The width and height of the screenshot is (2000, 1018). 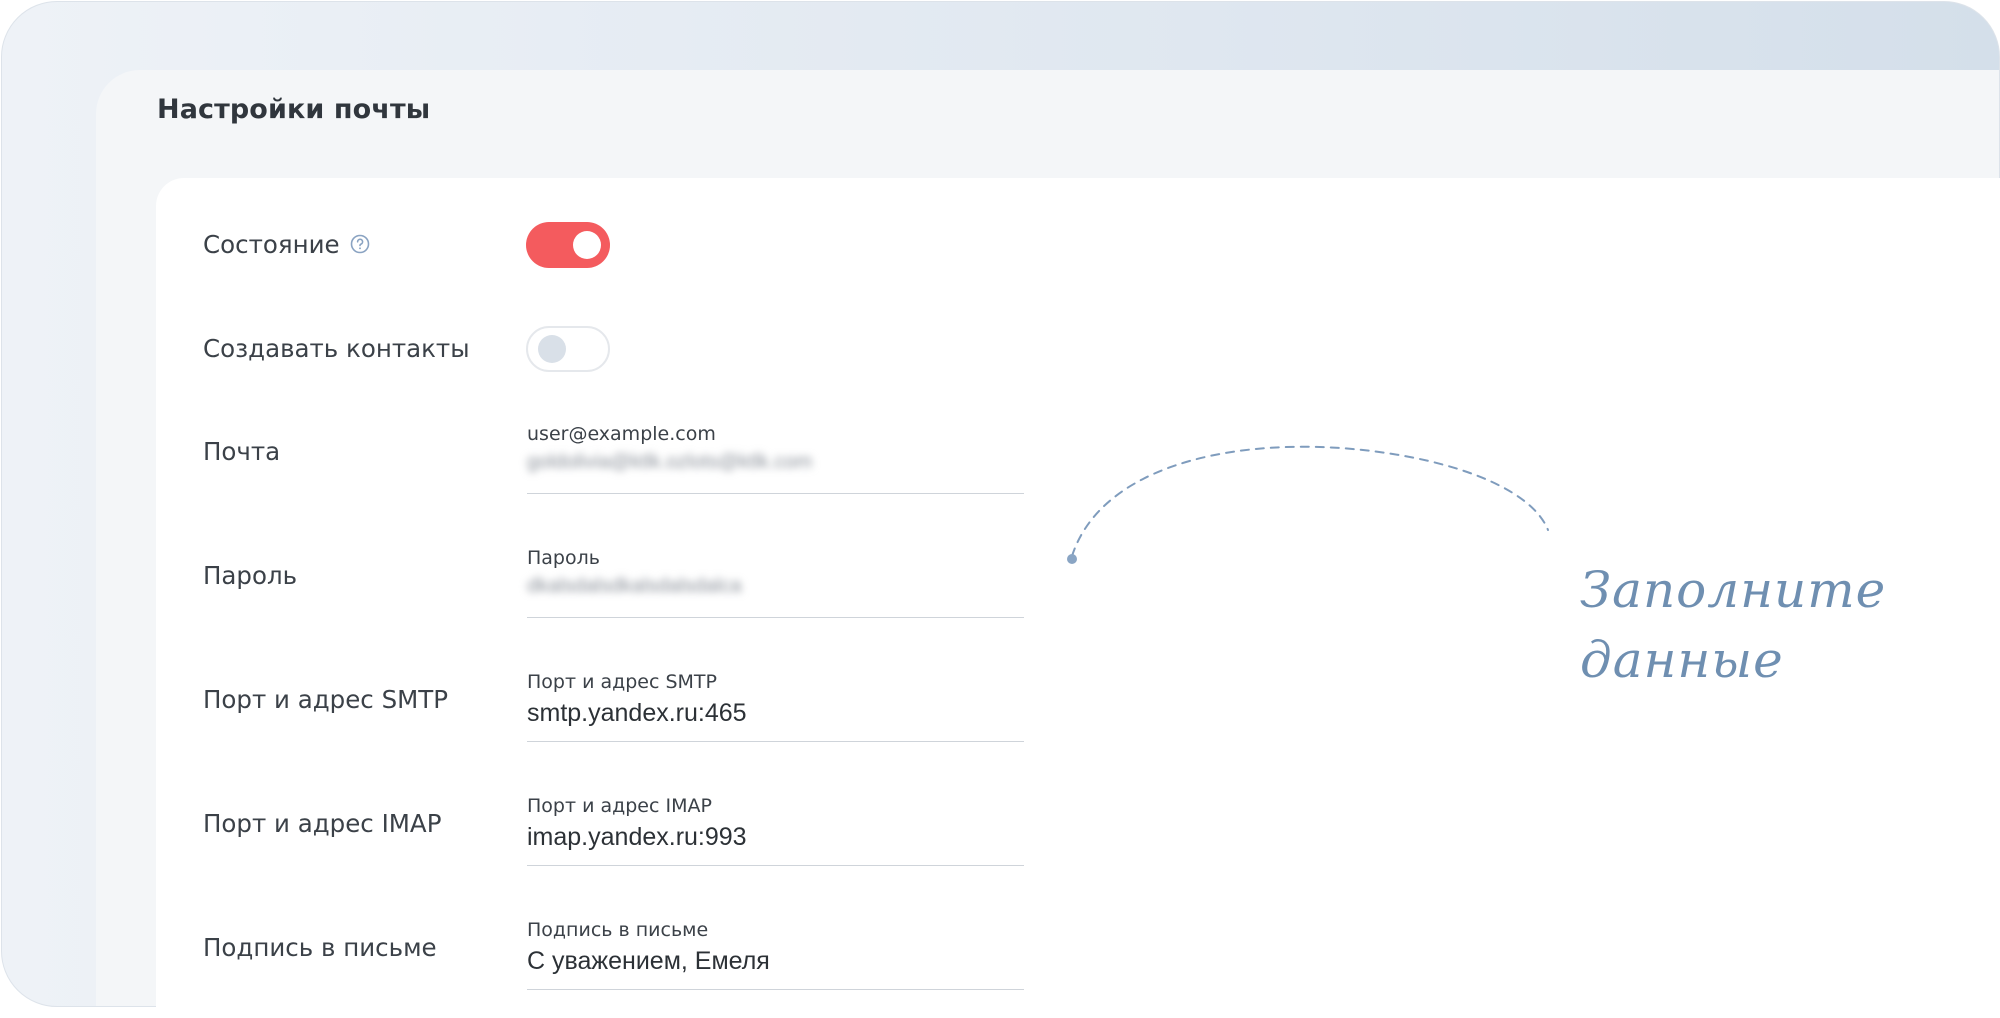 What do you see at coordinates (618, 930) in the screenshot?
I see `signature-caption: Подпись в письме` at bounding box center [618, 930].